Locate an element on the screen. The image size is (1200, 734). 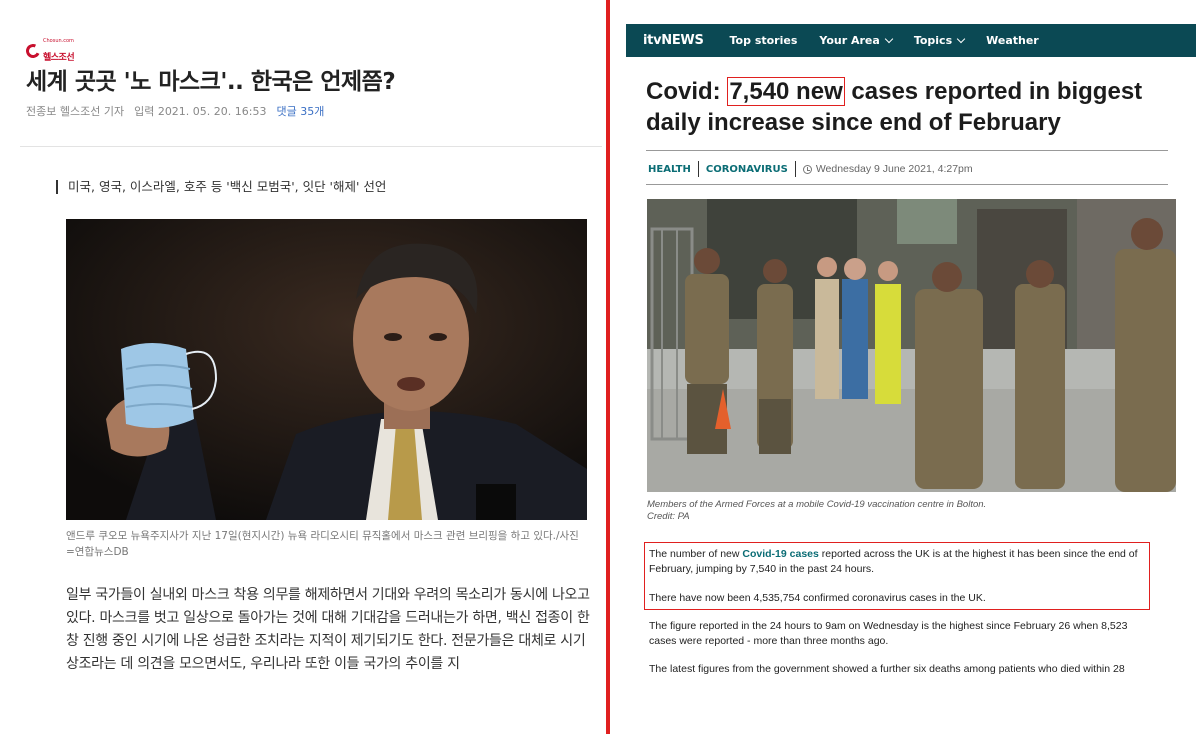
chosun-logo-icon is located at coordinates (33, 51).